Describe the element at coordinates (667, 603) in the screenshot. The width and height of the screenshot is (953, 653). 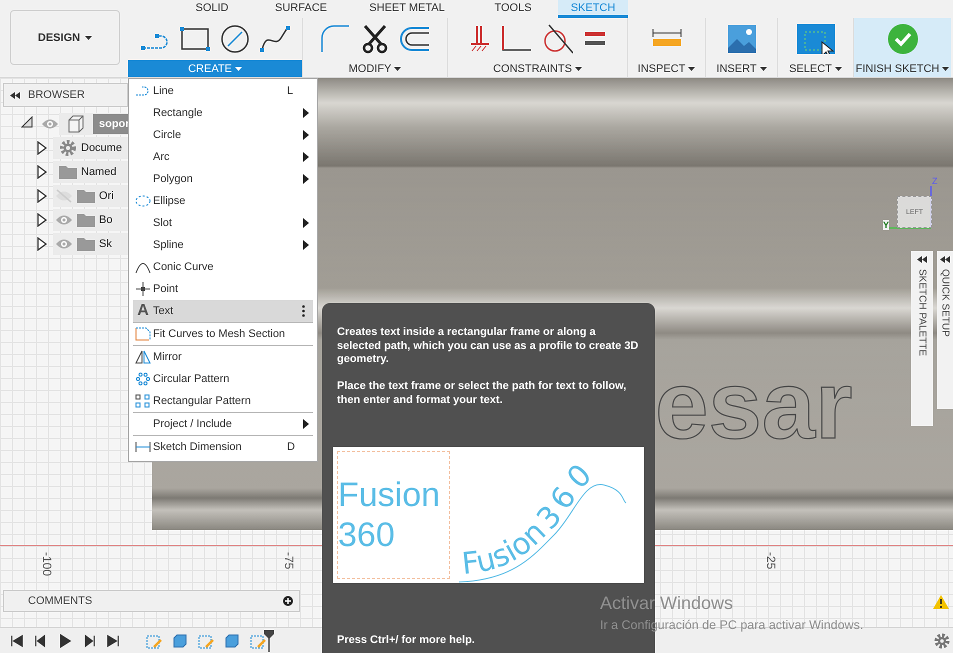
I see `watermark-title: Activar Windows` at that location.